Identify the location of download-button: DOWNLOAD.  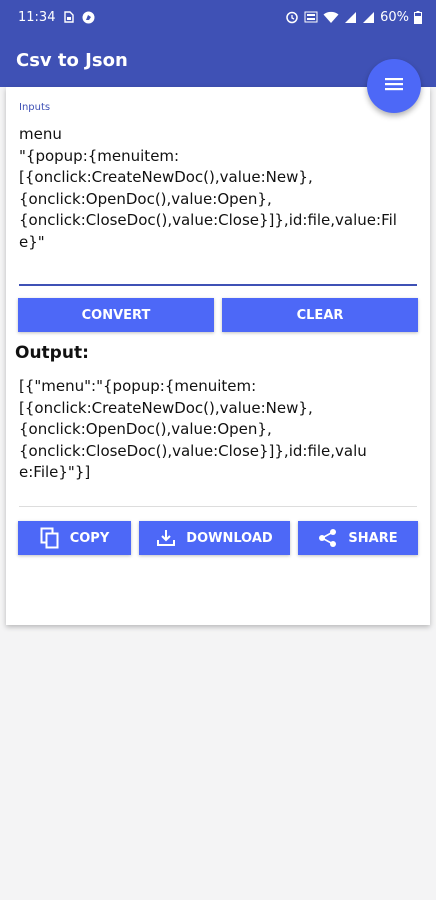
(214, 538).